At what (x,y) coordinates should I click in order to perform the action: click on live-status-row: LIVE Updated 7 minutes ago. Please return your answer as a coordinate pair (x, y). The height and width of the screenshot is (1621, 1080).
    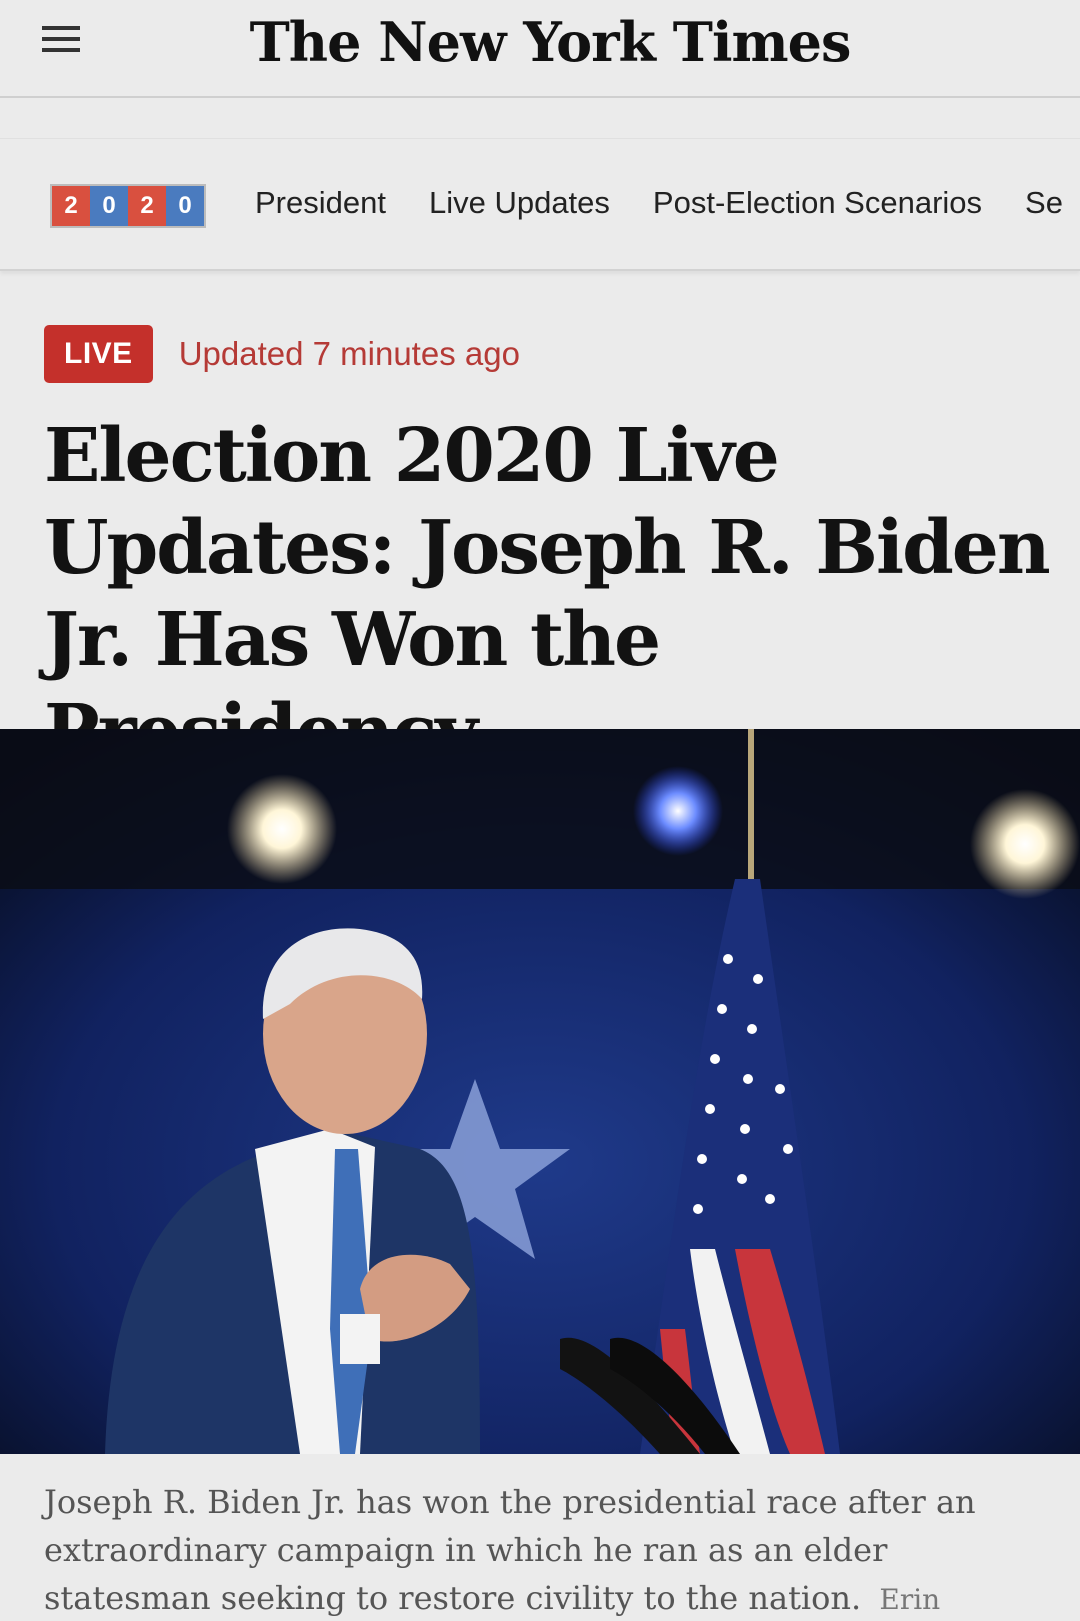
    Looking at the image, I should click on (282, 354).